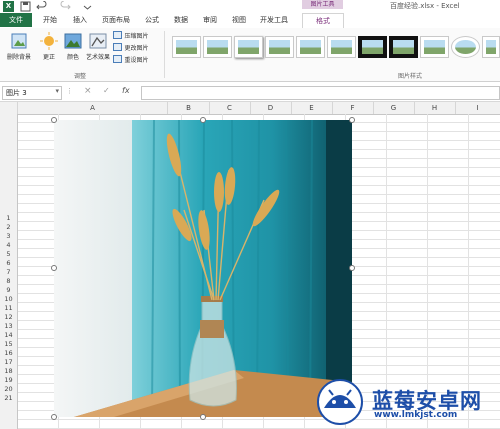 The width and height of the screenshot is (500, 429). What do you see at coordinates (8, 335) in the screenshot?
I see `row-header: 14` at bounding box center [8, 335].